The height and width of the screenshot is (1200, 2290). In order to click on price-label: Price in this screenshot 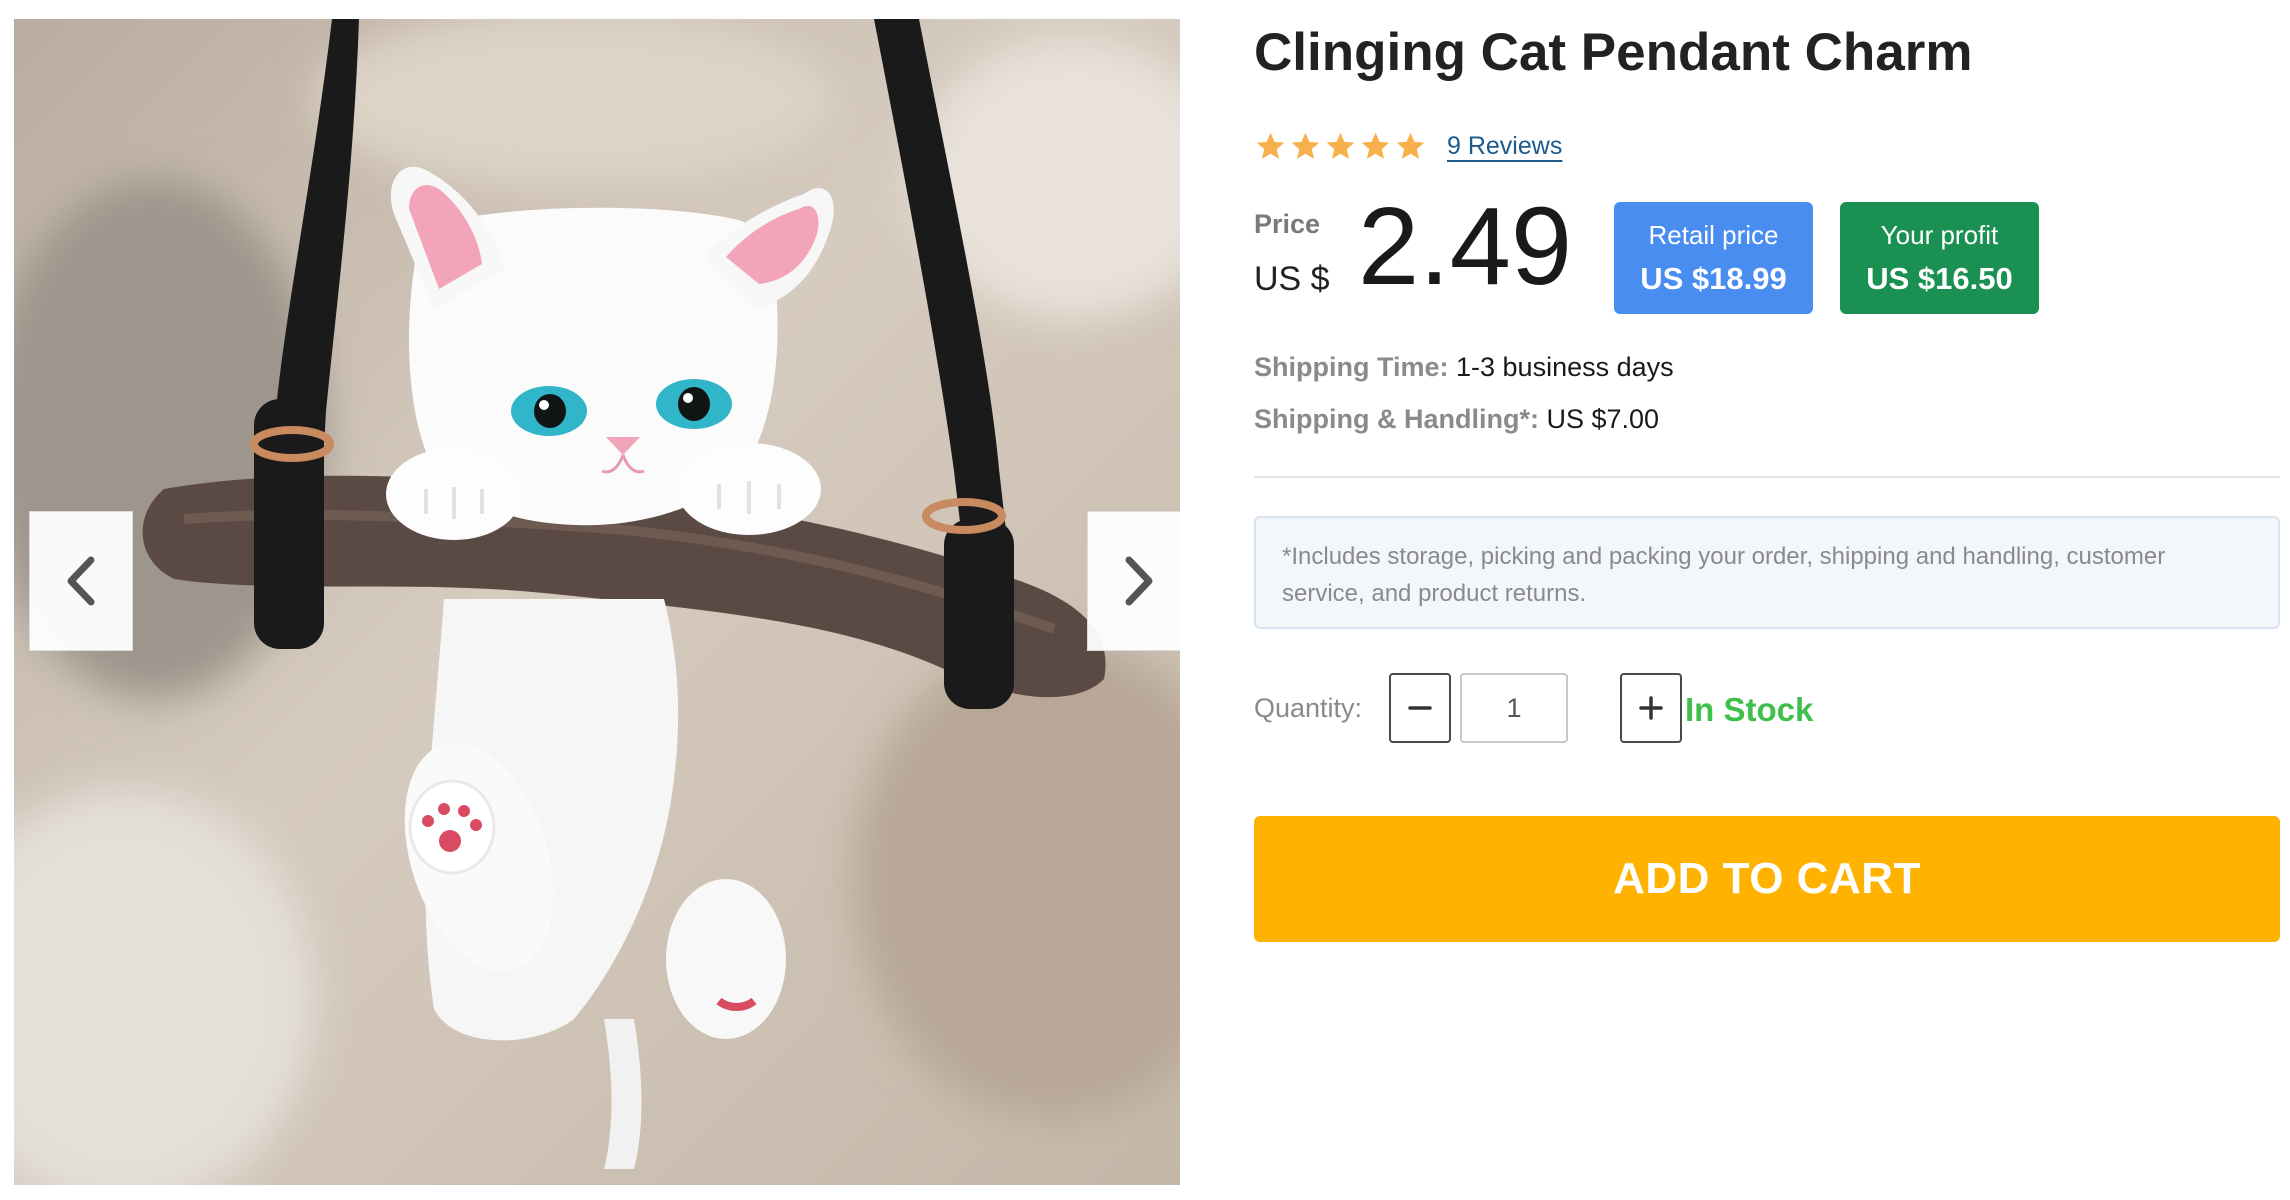, I will do `click(1287, 224)`.